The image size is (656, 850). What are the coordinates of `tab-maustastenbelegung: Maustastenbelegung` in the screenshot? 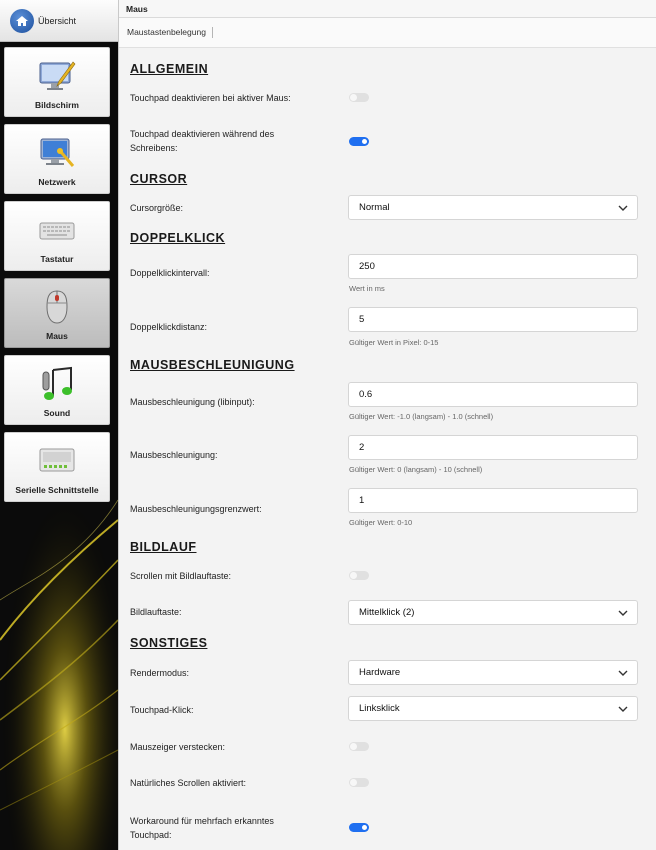 It's located at (170, 32).